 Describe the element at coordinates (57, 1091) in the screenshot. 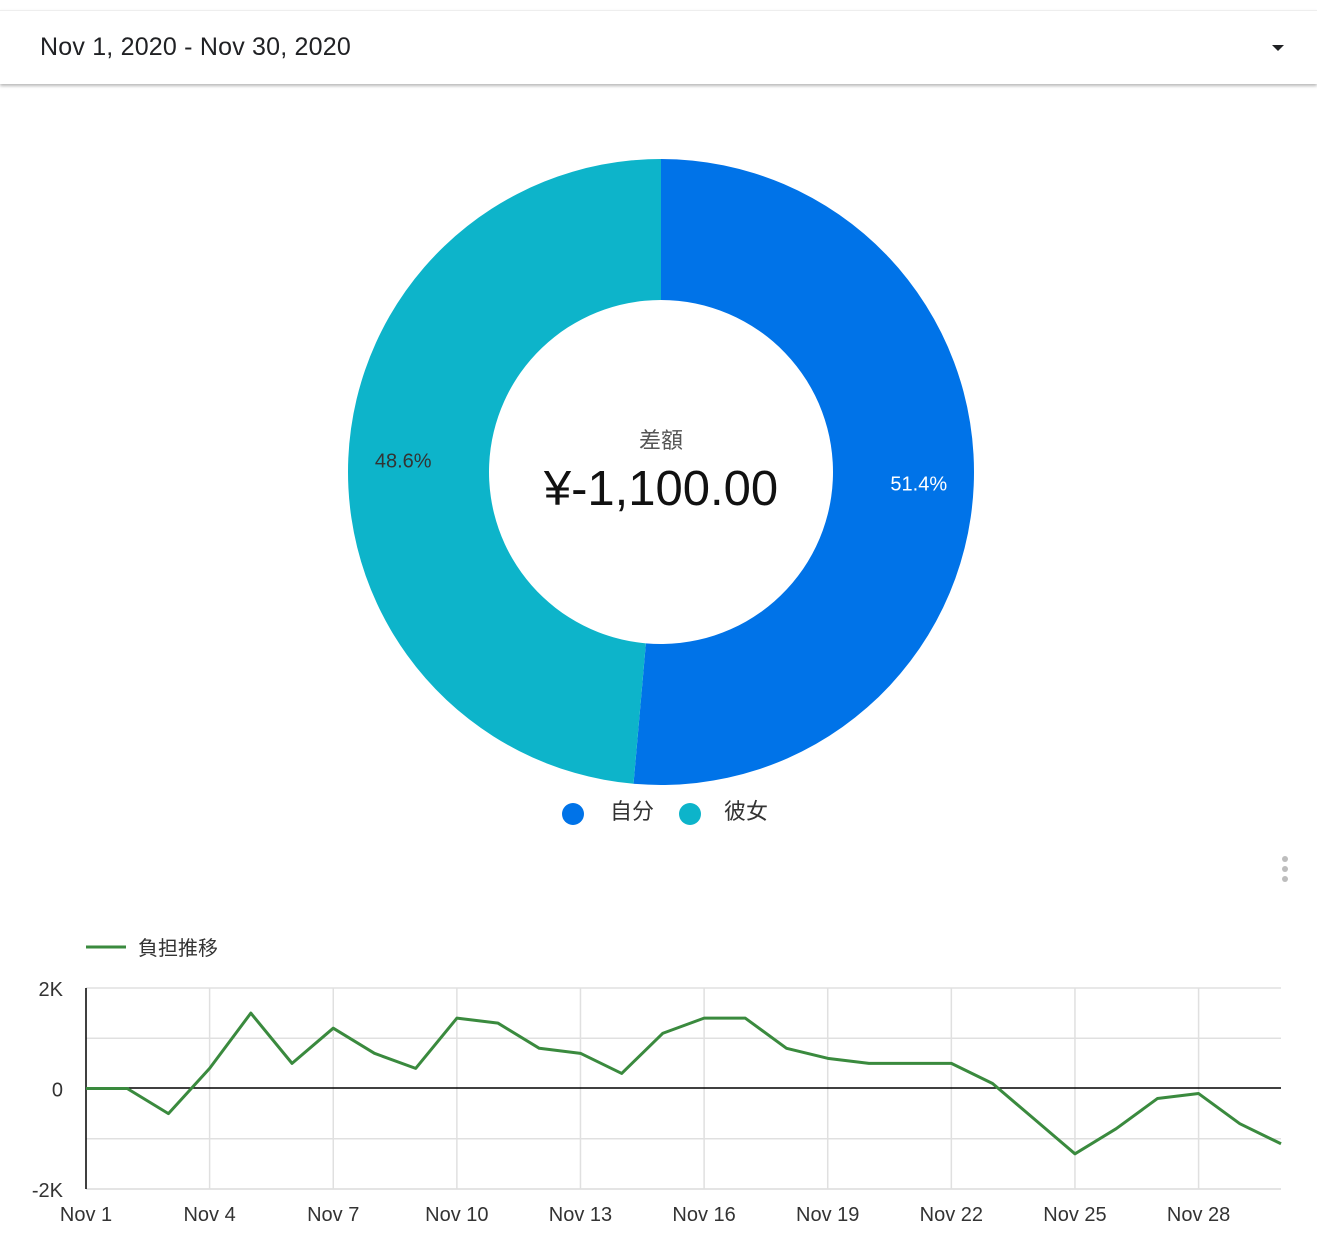

I see `y-tick-label: 0` at that location.